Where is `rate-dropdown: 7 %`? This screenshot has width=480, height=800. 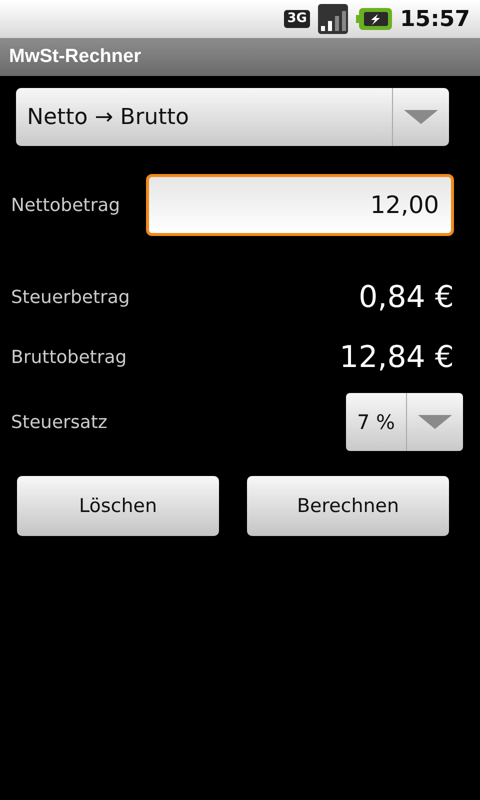 rate-dropdown: 7 % is located at coordinates (404, 422).